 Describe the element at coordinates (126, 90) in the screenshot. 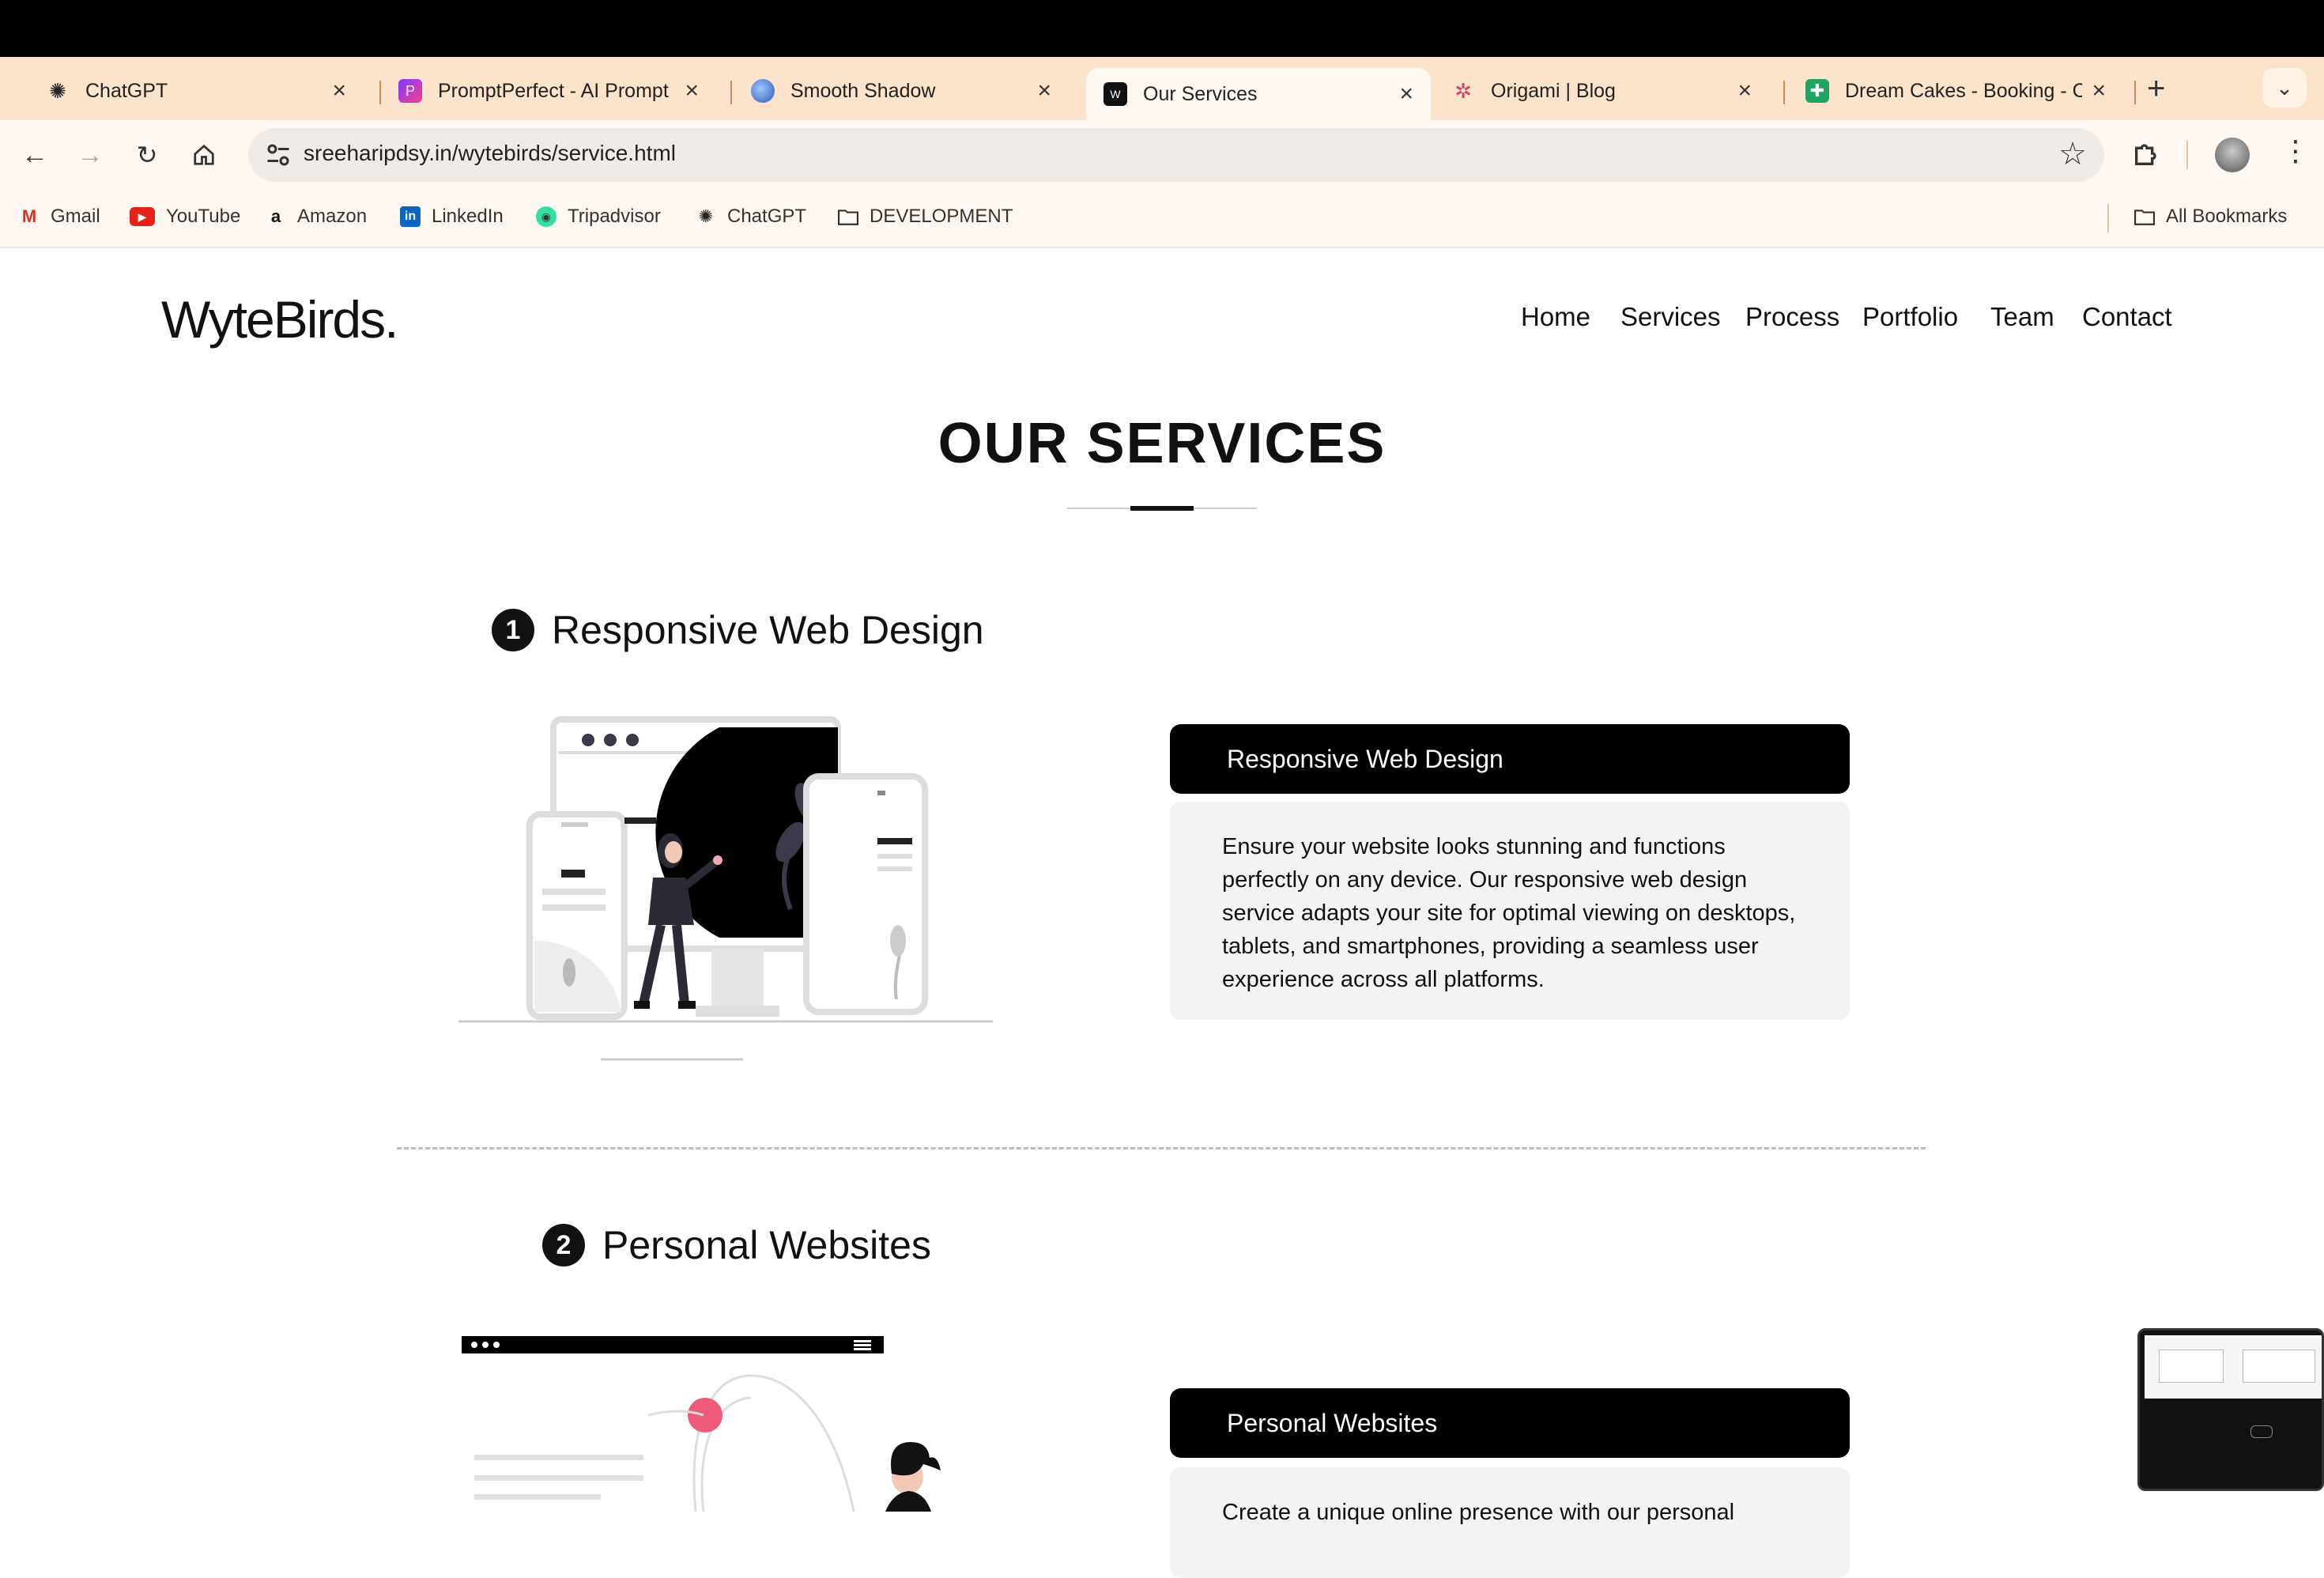

I see `tab-title: ChatGPT` at that location.